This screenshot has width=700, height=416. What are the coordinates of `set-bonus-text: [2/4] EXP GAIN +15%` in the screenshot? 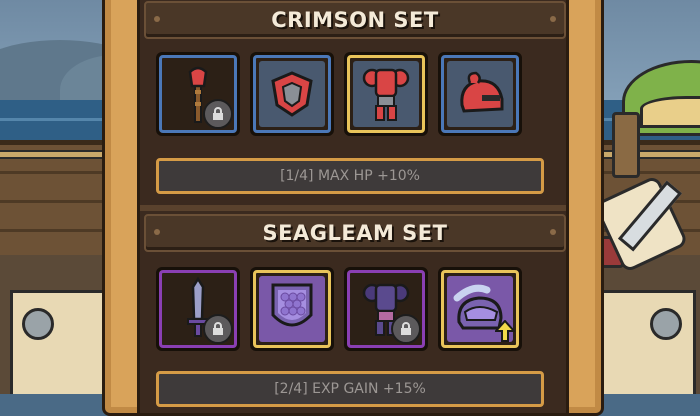 It's located at (350, 389).